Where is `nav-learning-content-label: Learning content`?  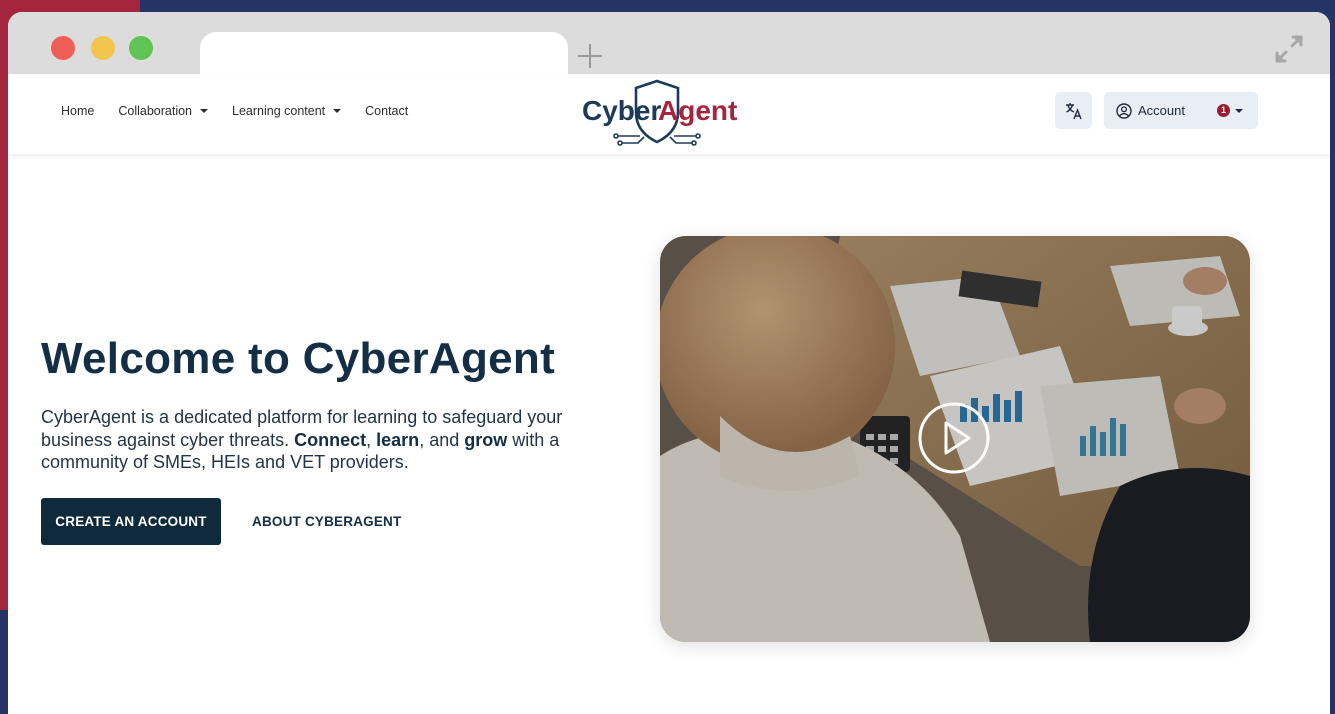
nav-learning-content-label: Learning content is located at coordinates (279, 111).